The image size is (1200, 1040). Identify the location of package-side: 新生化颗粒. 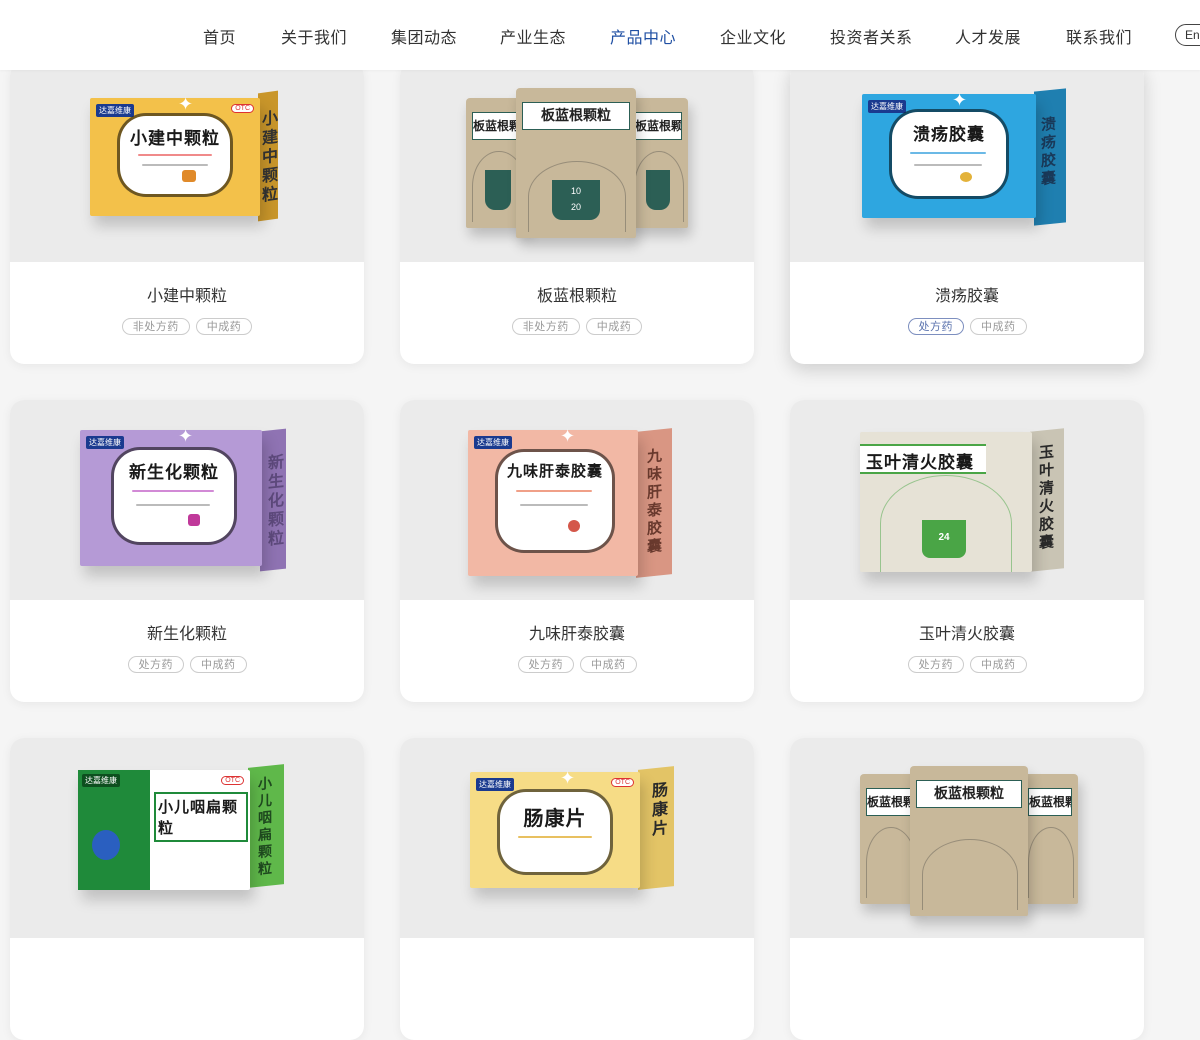
(273, 500).